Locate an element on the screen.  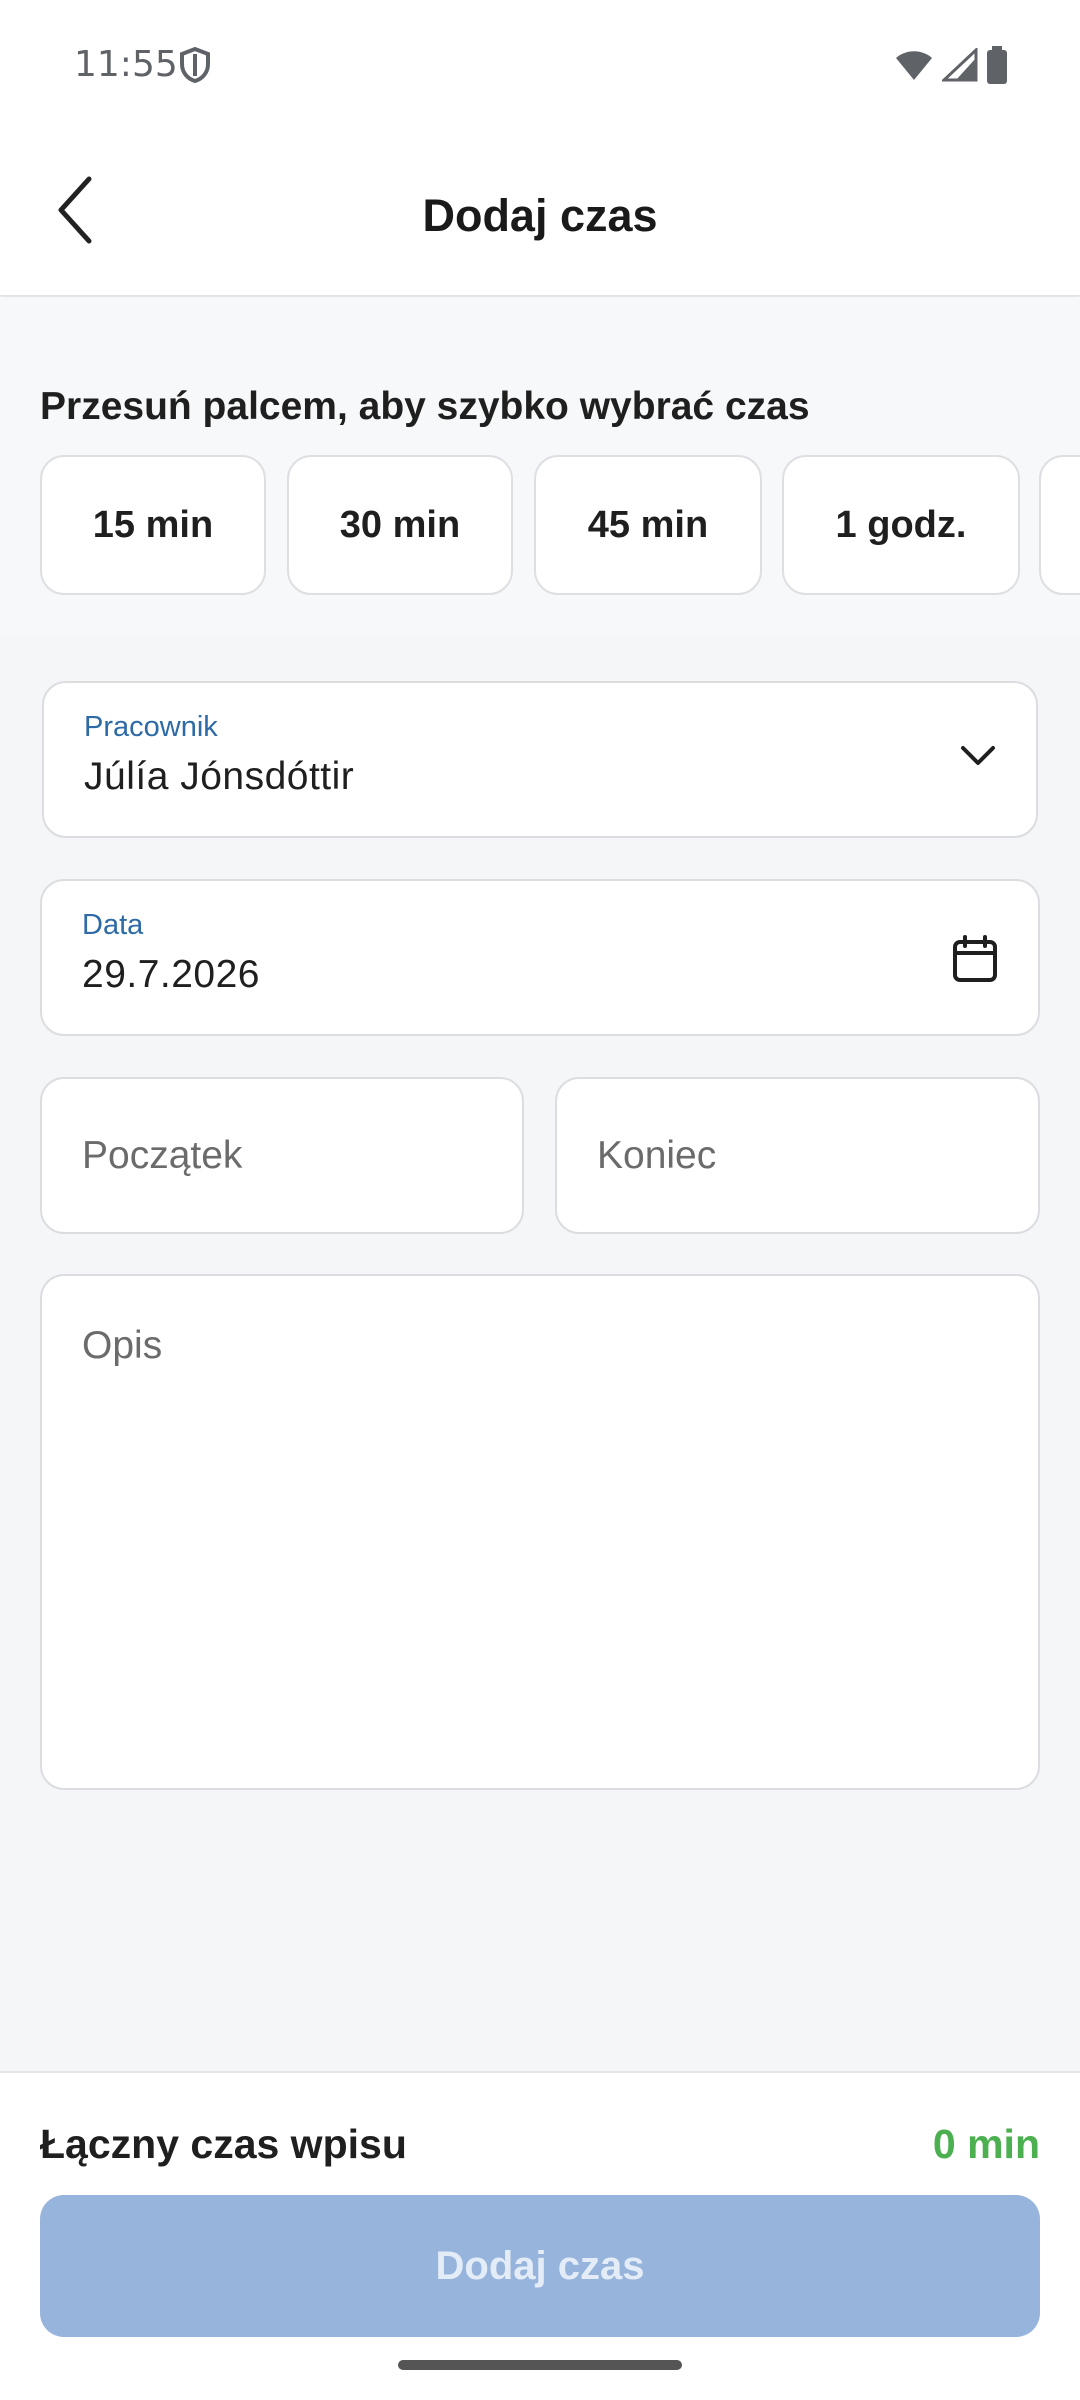
employee-label: Pracownik is located at coordinates (151, 727).